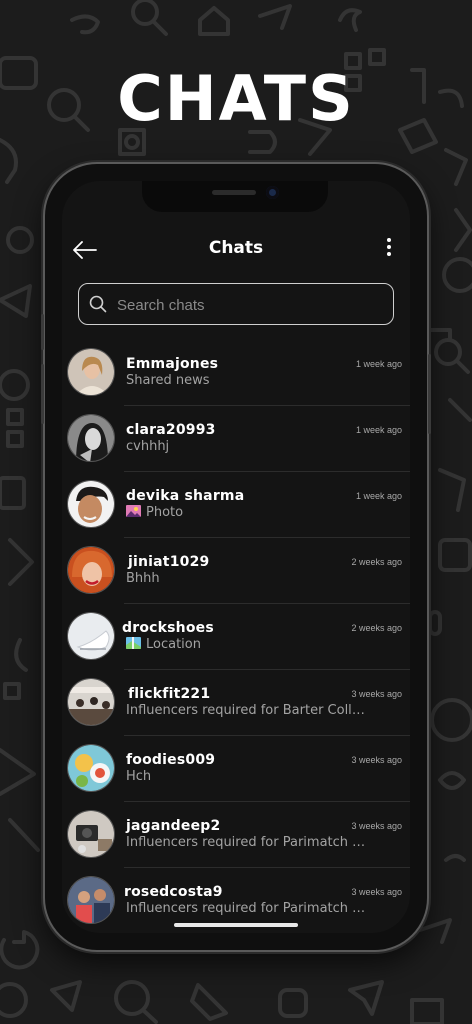  I want to click on chat-row-foodies009: foodies009 3 weeks ago Hch, so click(236, 769).